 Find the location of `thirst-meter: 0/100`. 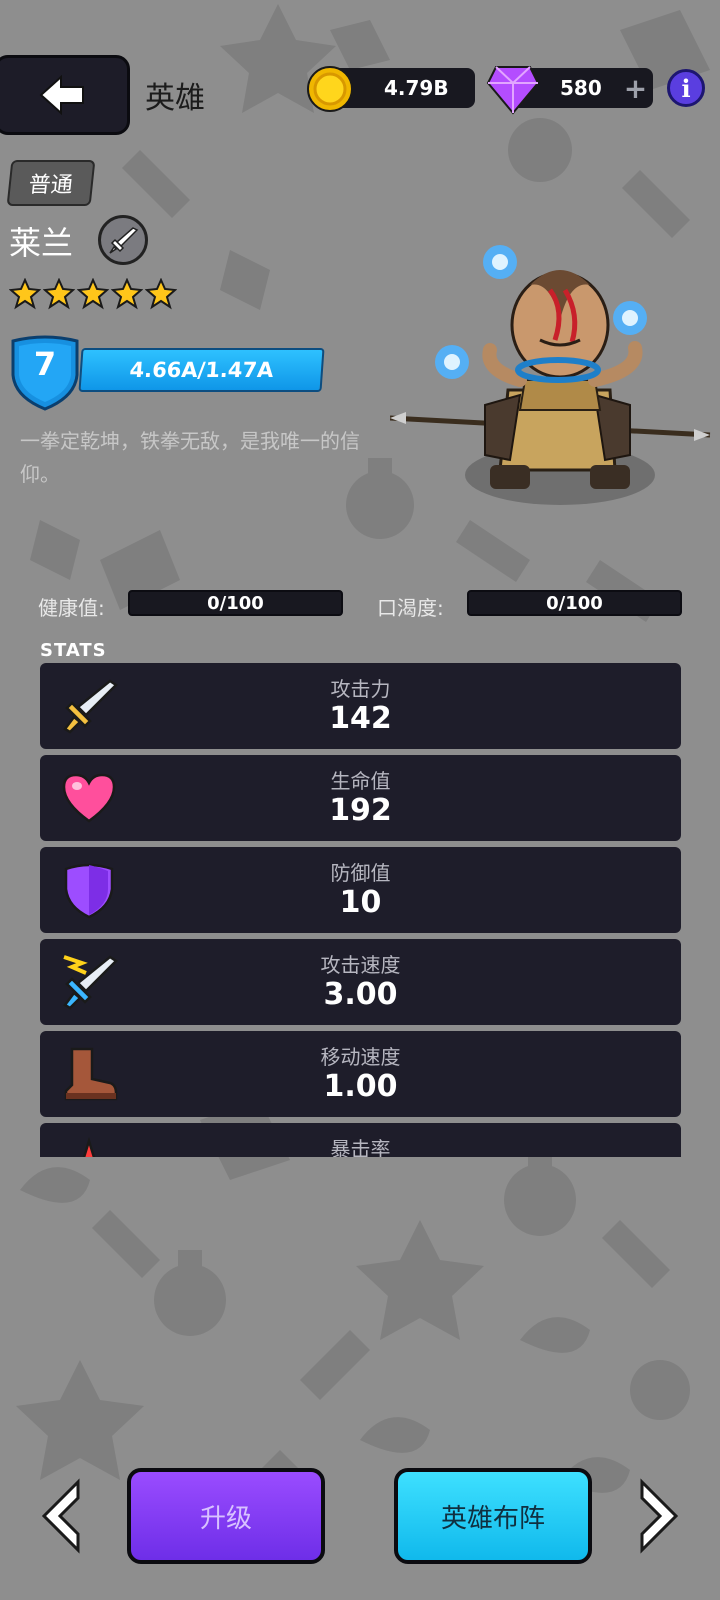

thirst-meter: 0/100 is located at coordinates (574, 603).